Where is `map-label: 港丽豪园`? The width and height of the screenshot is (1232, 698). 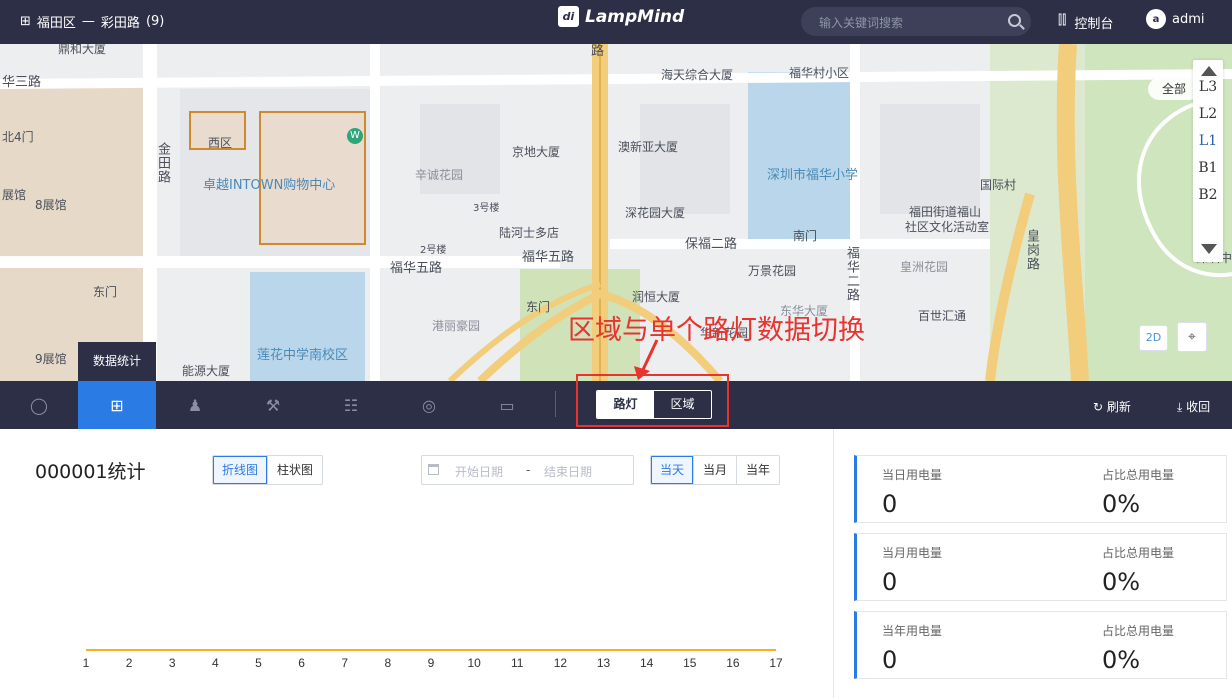 map-label: 港丽豪园 is located at coordinates (456, 326).